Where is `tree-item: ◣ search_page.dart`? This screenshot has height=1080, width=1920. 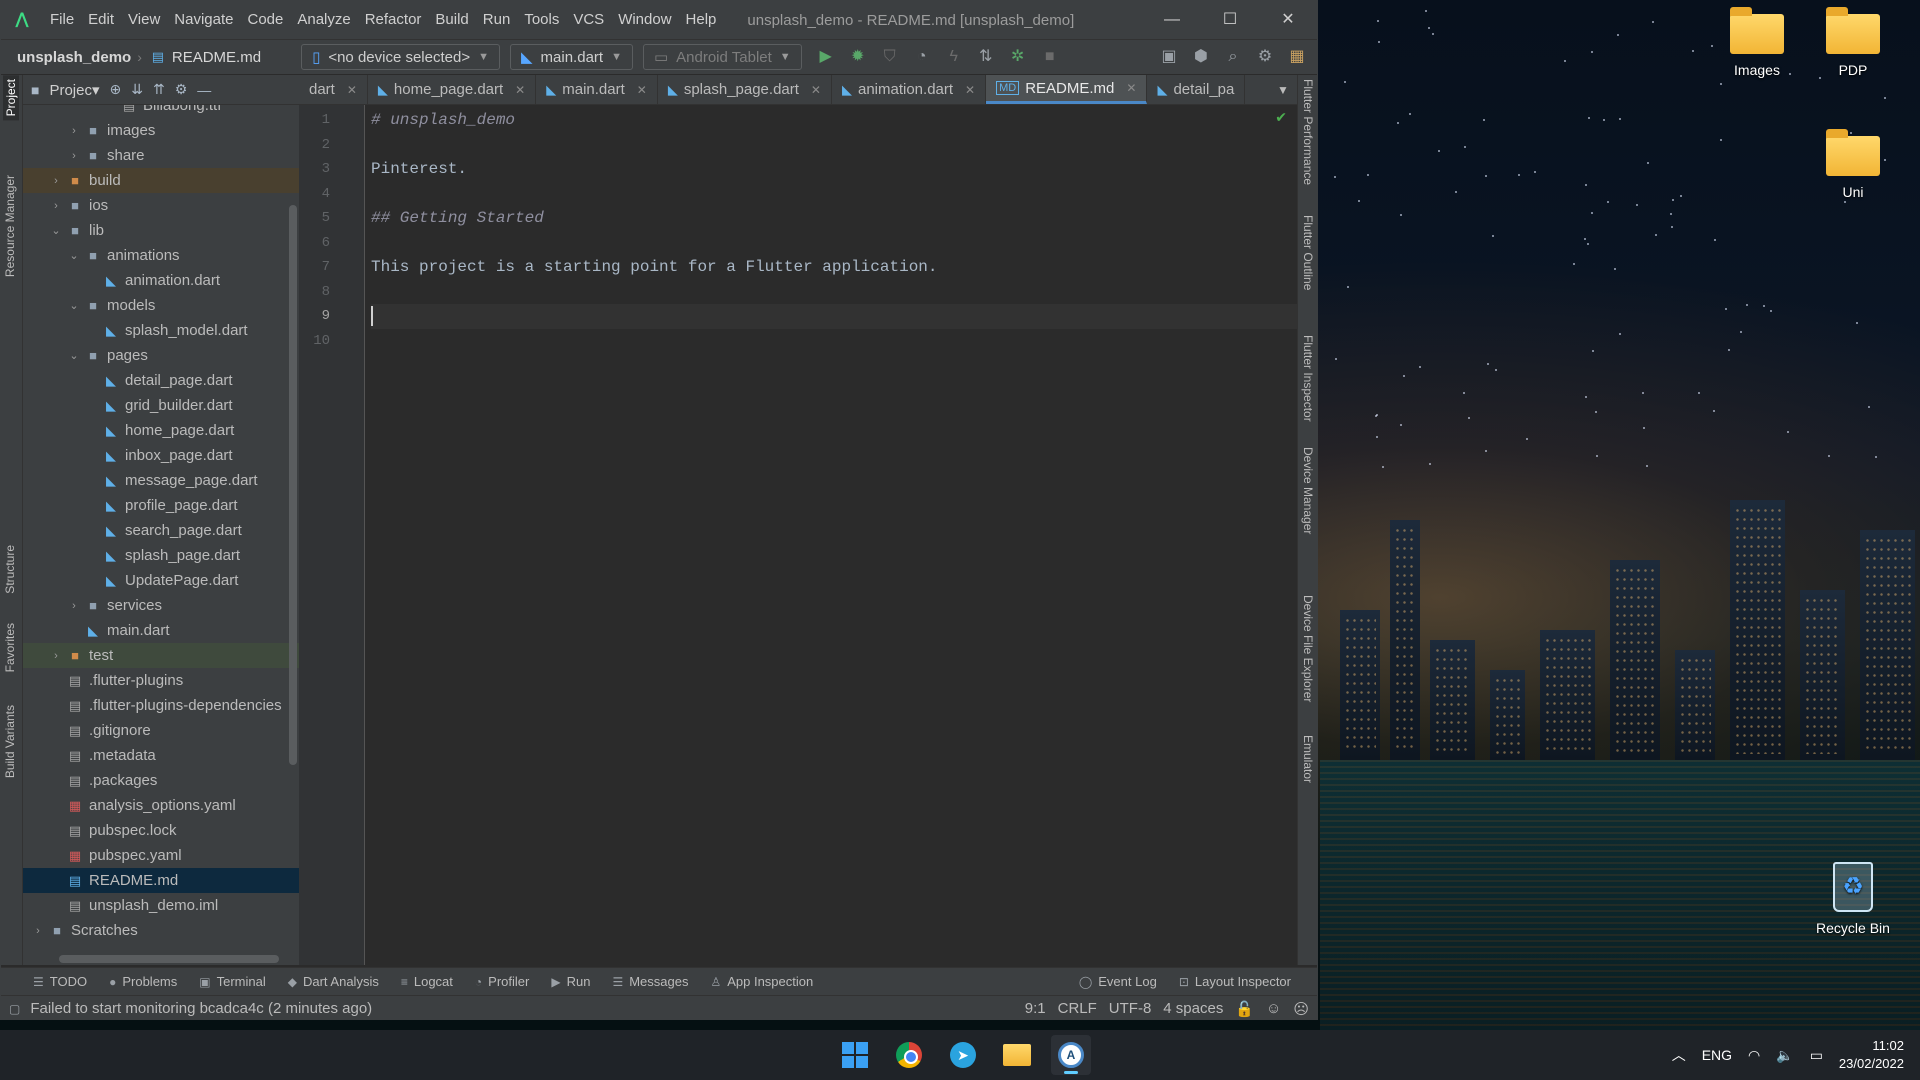
tree-item: ◣ search_page.dart is located at coordinates (161, 530).